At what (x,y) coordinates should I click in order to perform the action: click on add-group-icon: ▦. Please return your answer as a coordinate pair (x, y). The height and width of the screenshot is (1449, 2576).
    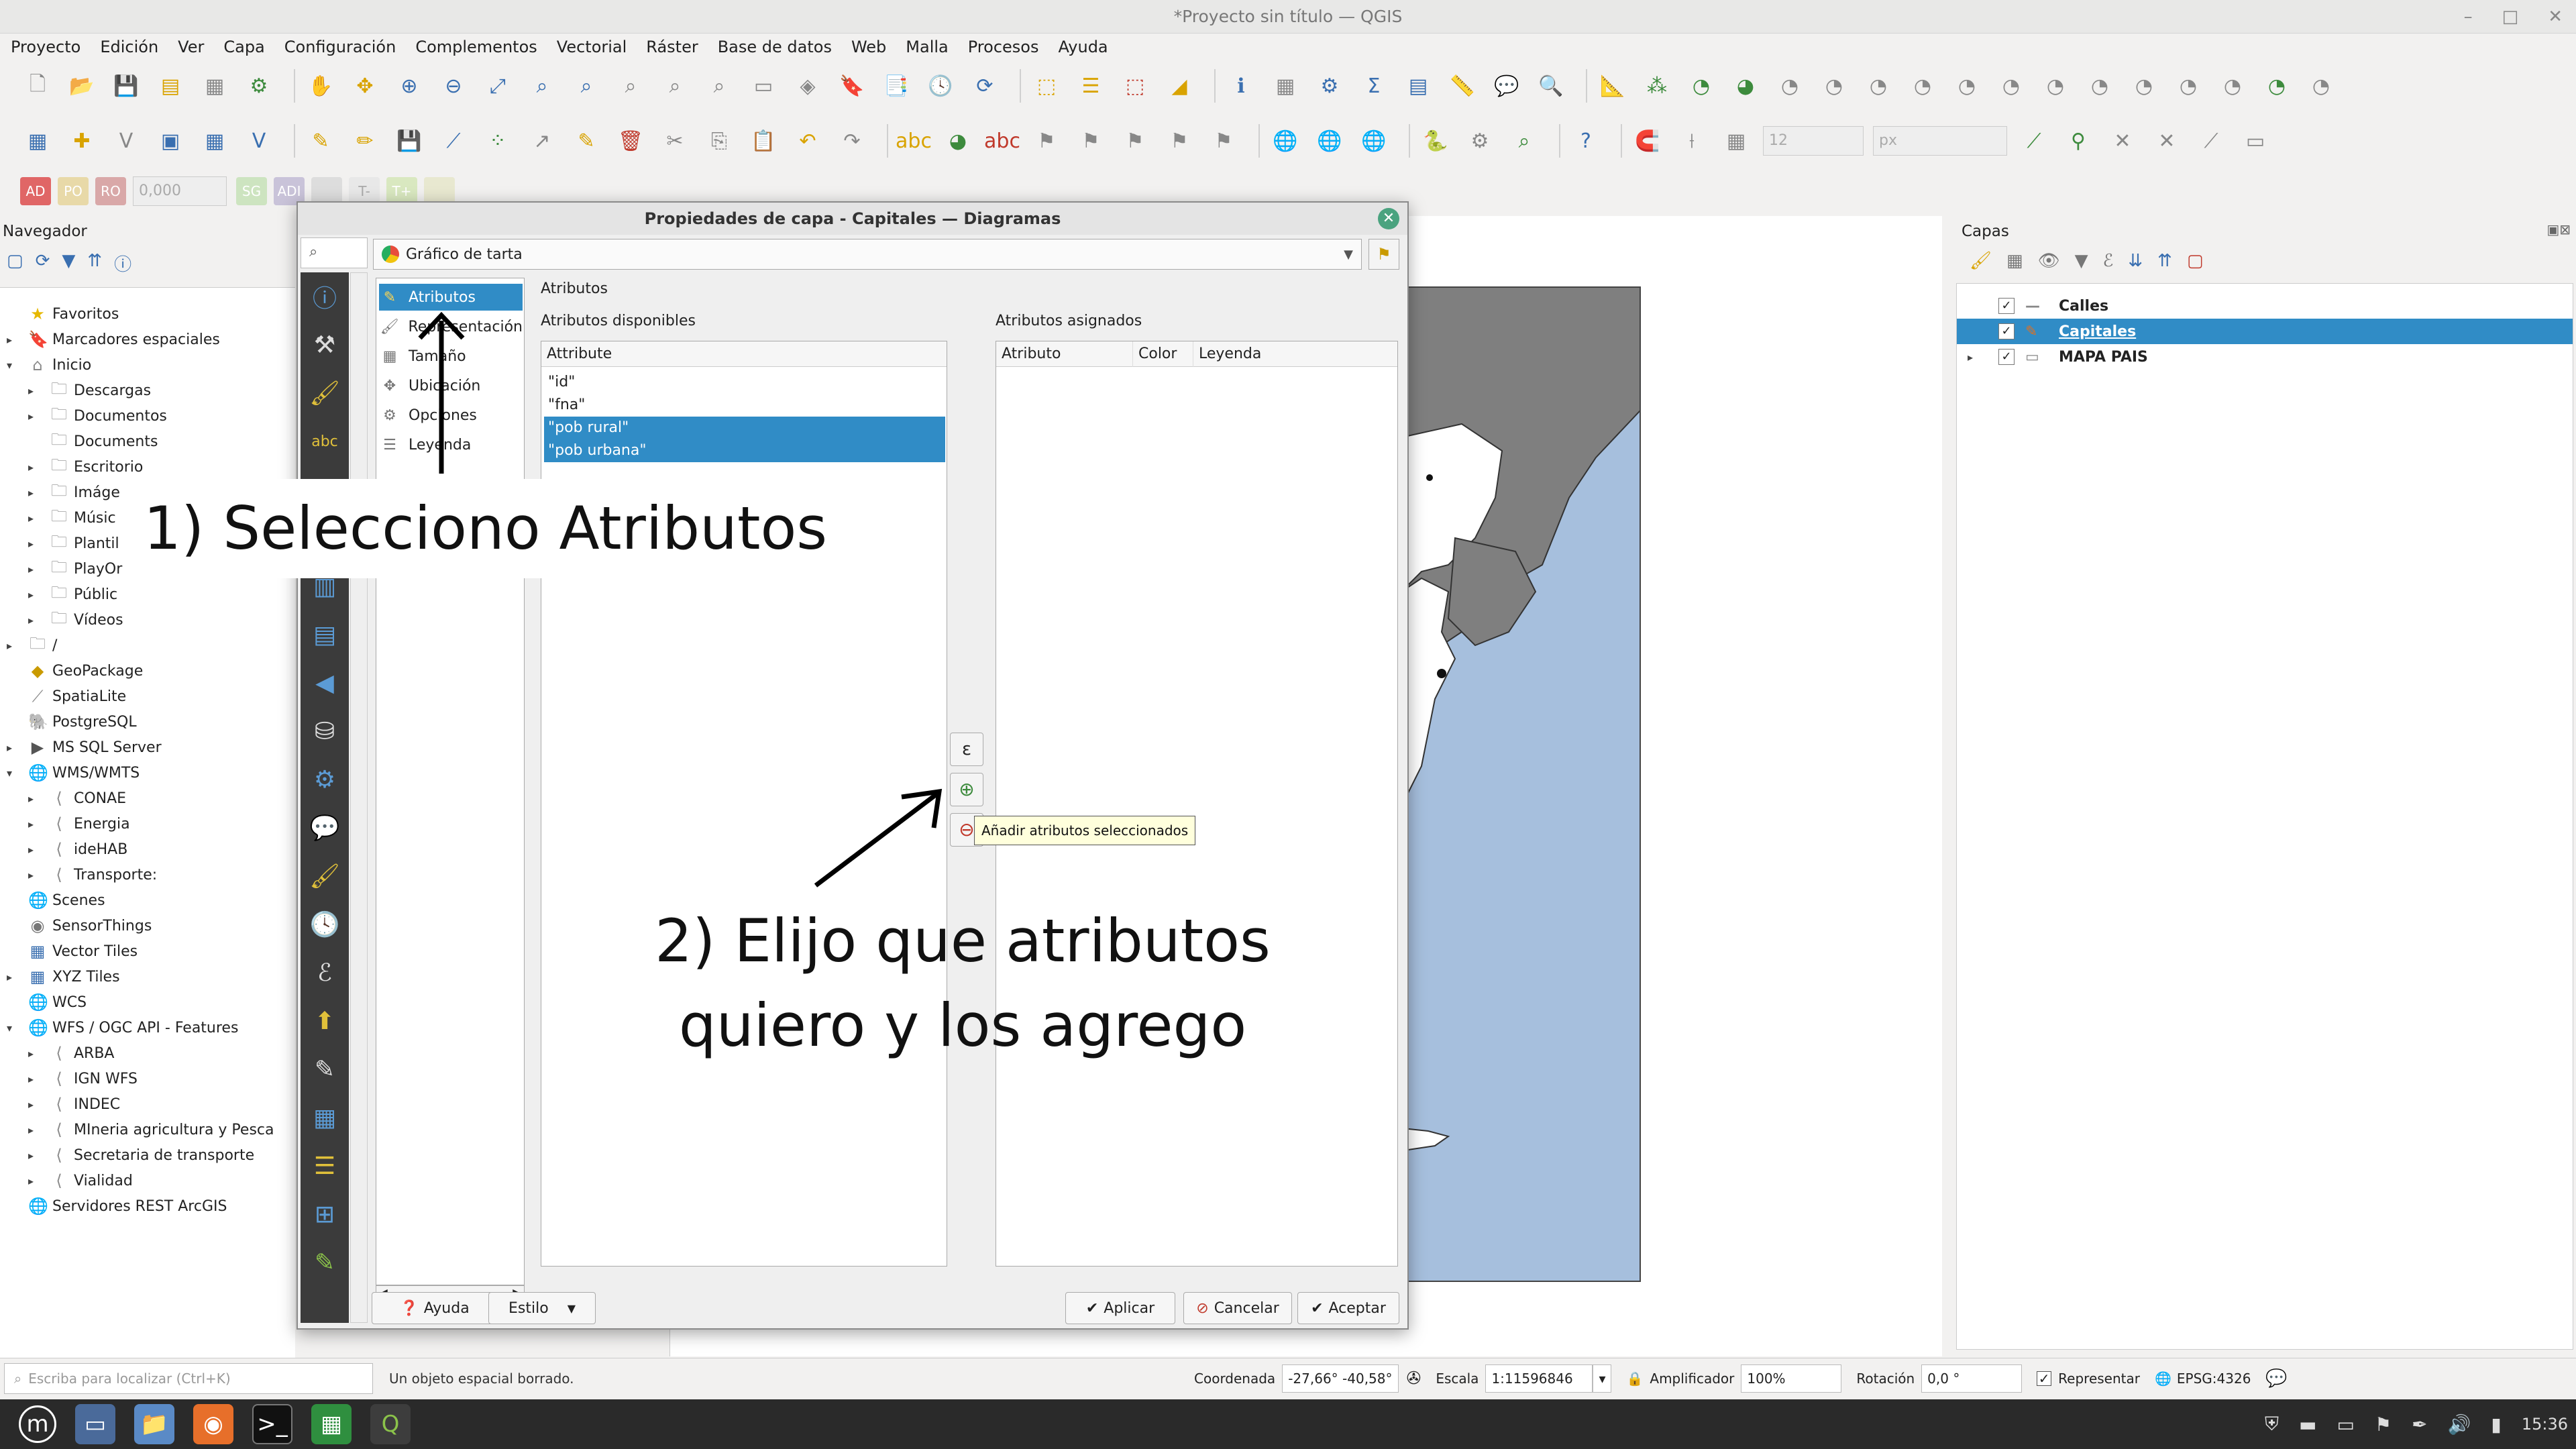
    Looking at the image, I should click on (2014, 261).